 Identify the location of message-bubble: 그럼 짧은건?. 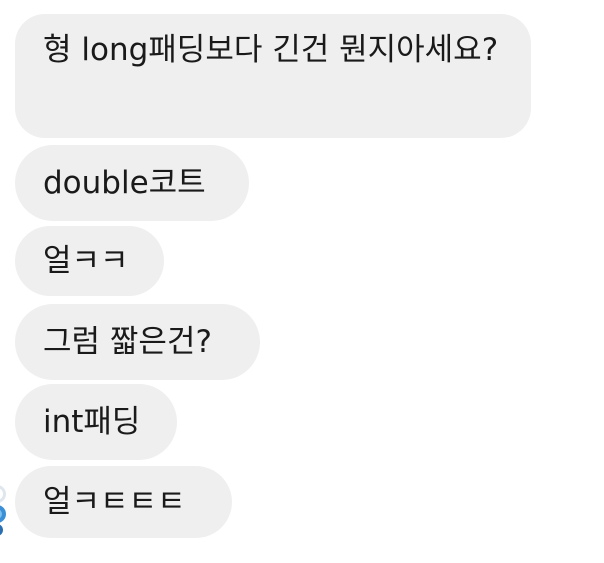
(137, 342).